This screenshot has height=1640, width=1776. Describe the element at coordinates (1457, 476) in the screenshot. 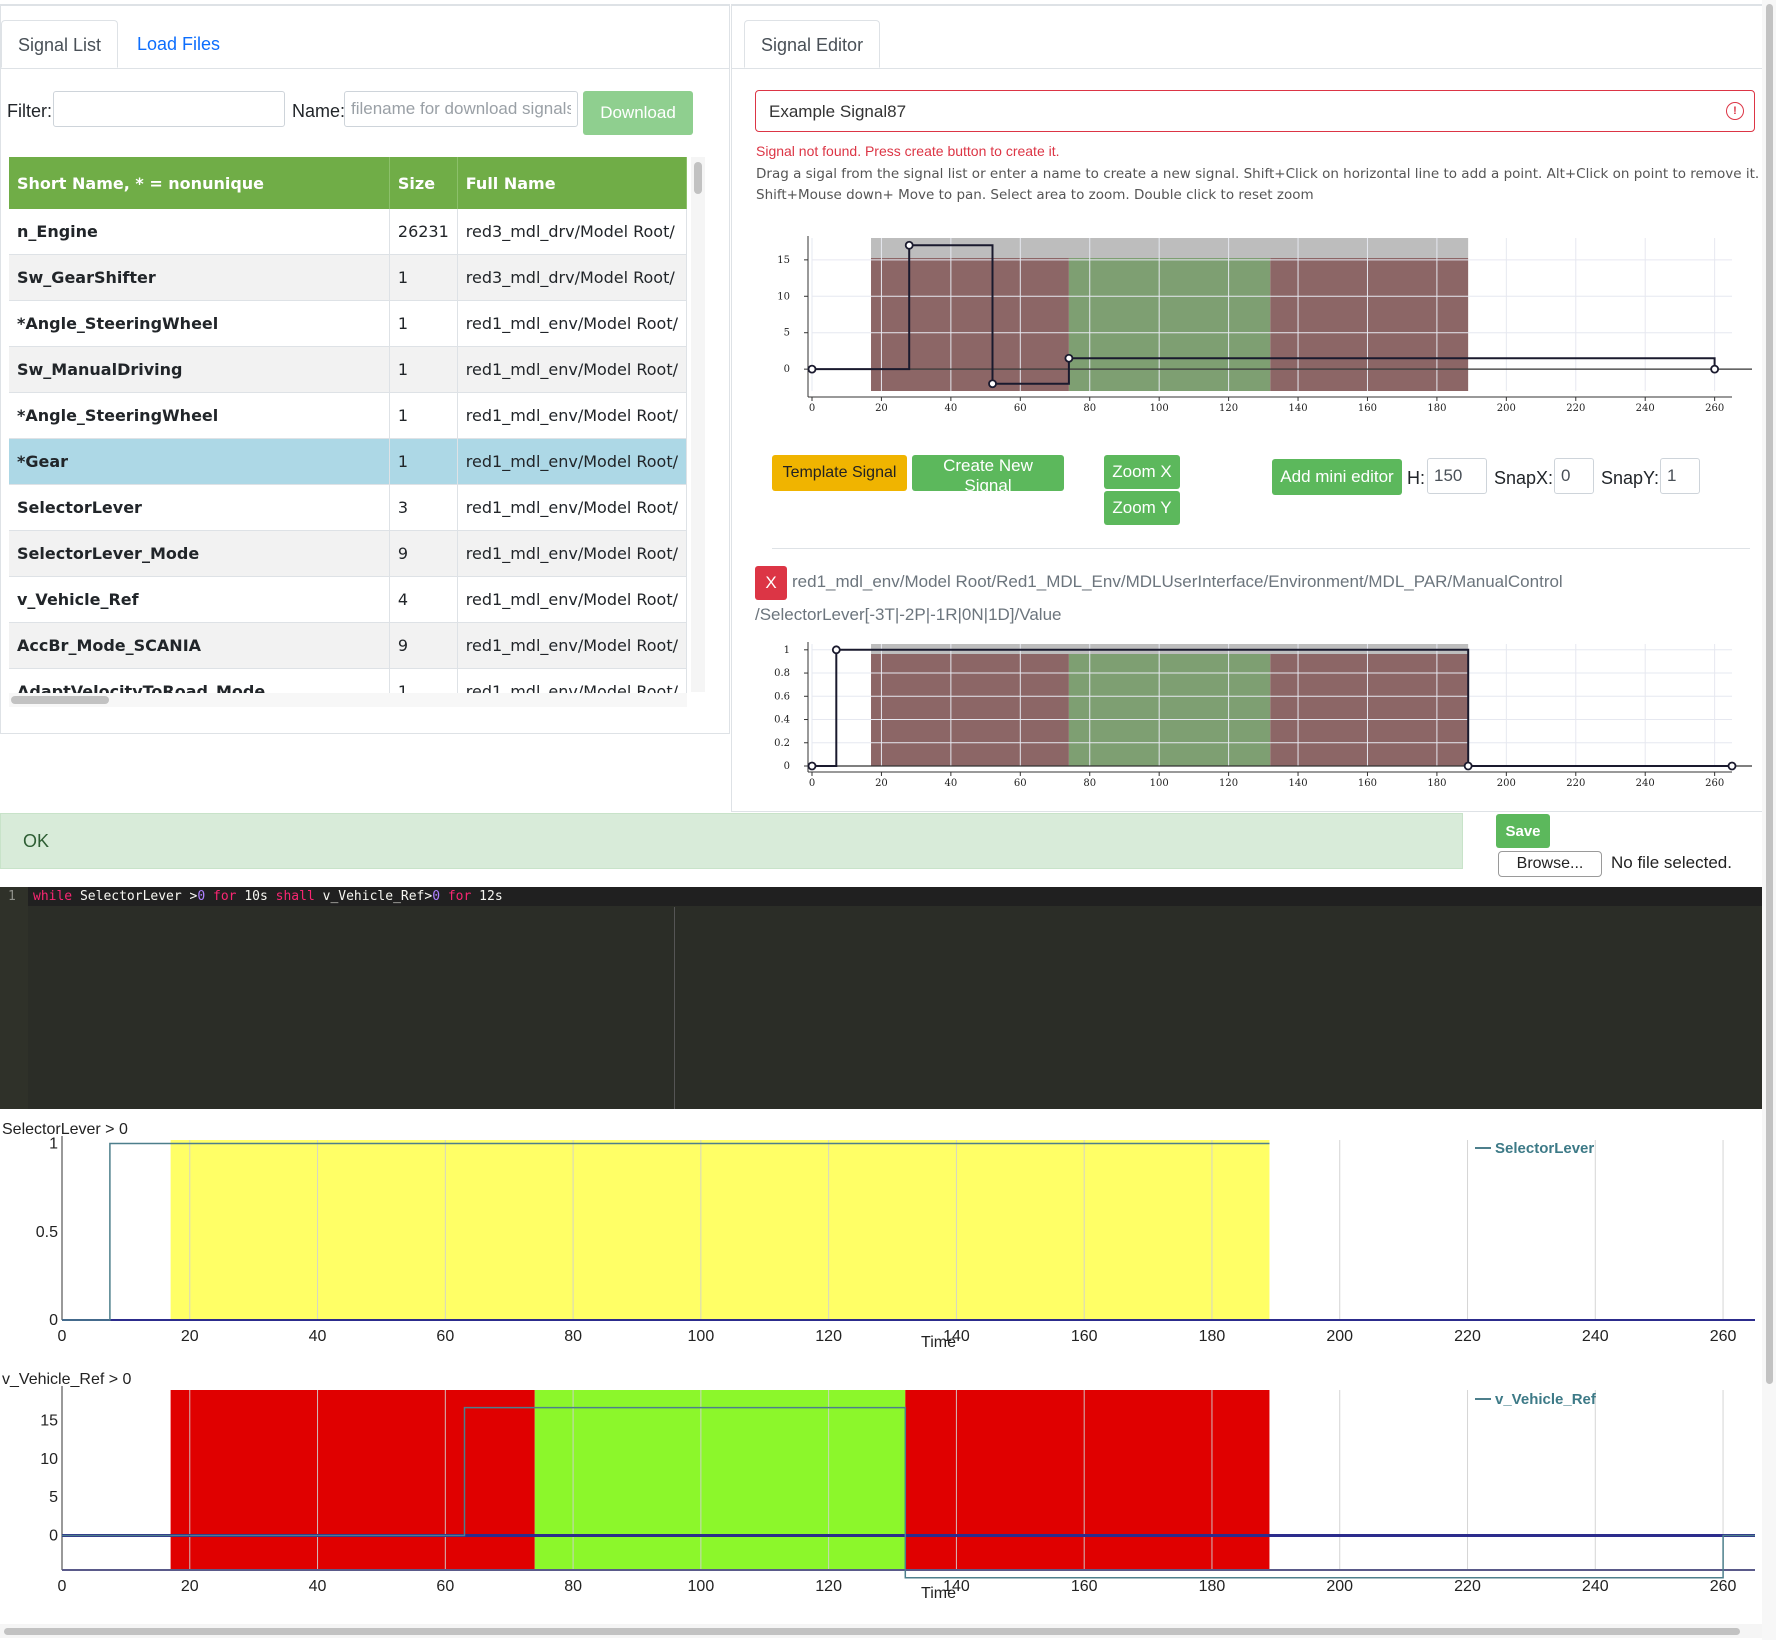

I see `height-input` at that location.